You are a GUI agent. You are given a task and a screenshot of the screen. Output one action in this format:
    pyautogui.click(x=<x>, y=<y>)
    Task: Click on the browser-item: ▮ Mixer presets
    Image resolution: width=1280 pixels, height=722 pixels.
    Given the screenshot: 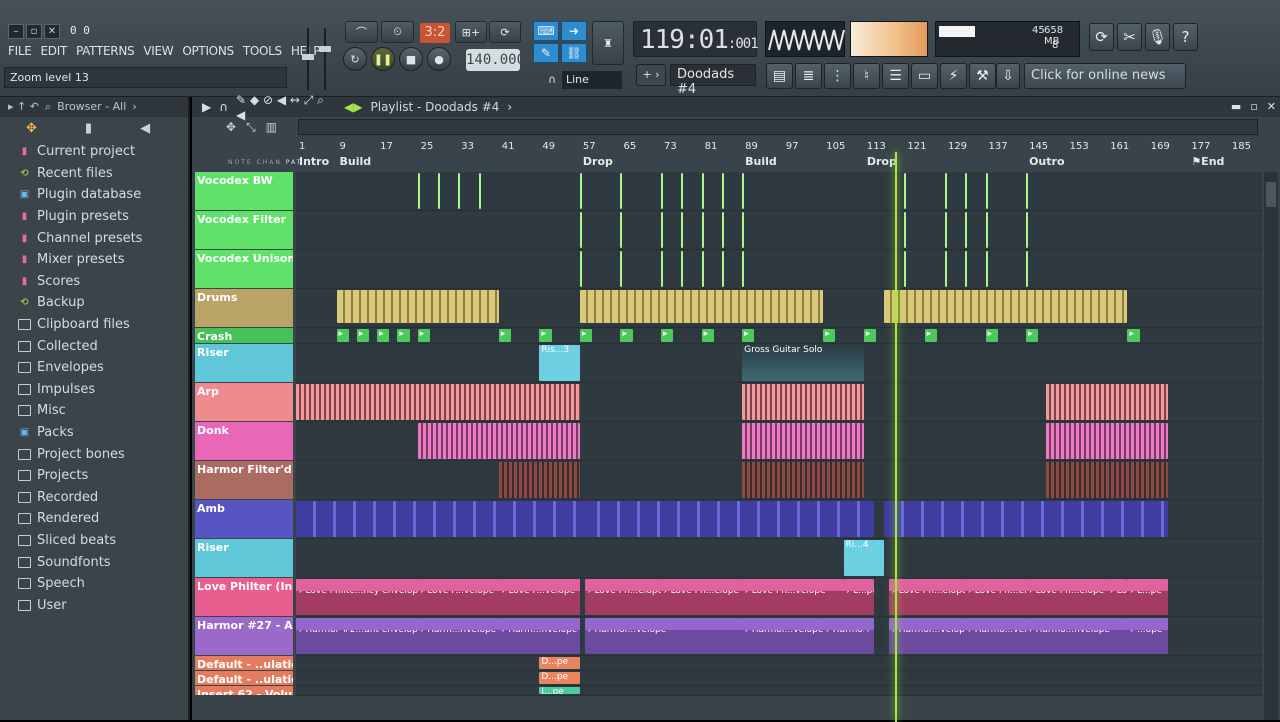 What is the action you would take?
    pyautogui.click(x=94, y=260)
    